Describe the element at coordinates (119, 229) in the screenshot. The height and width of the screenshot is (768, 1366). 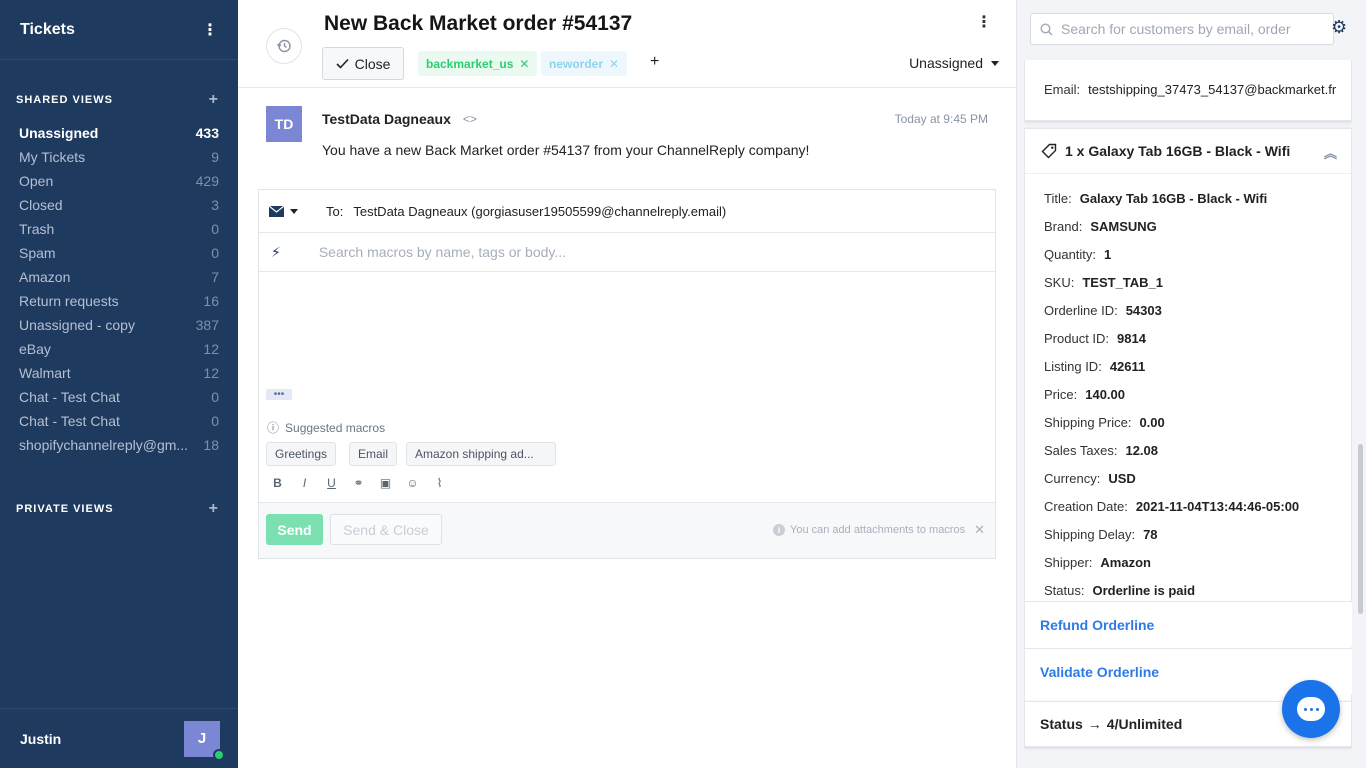
I see `sidebar-view-item: Trash 0` at that location.